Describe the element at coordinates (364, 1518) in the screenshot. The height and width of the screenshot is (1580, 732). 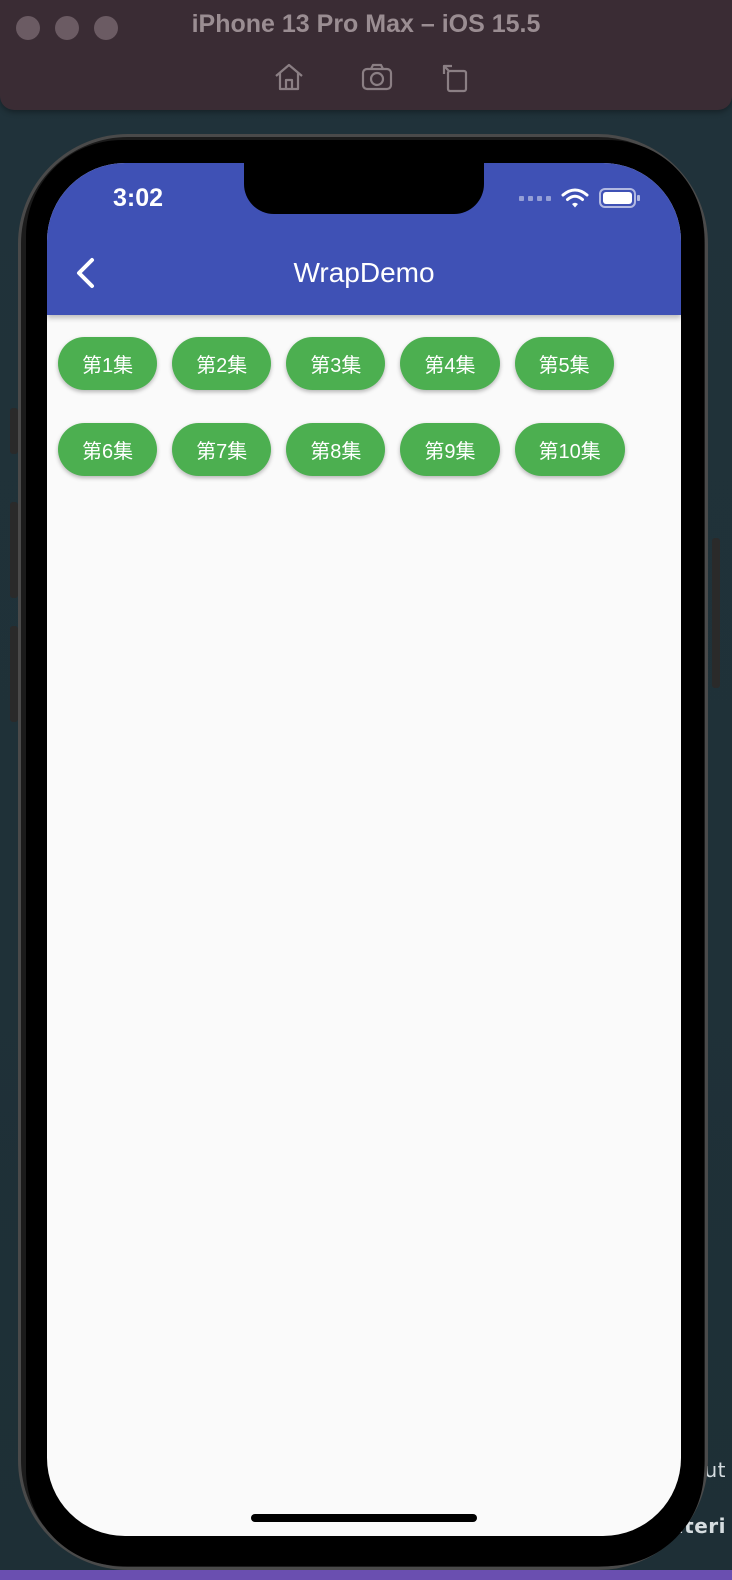
I see `home-indicator` at that location.